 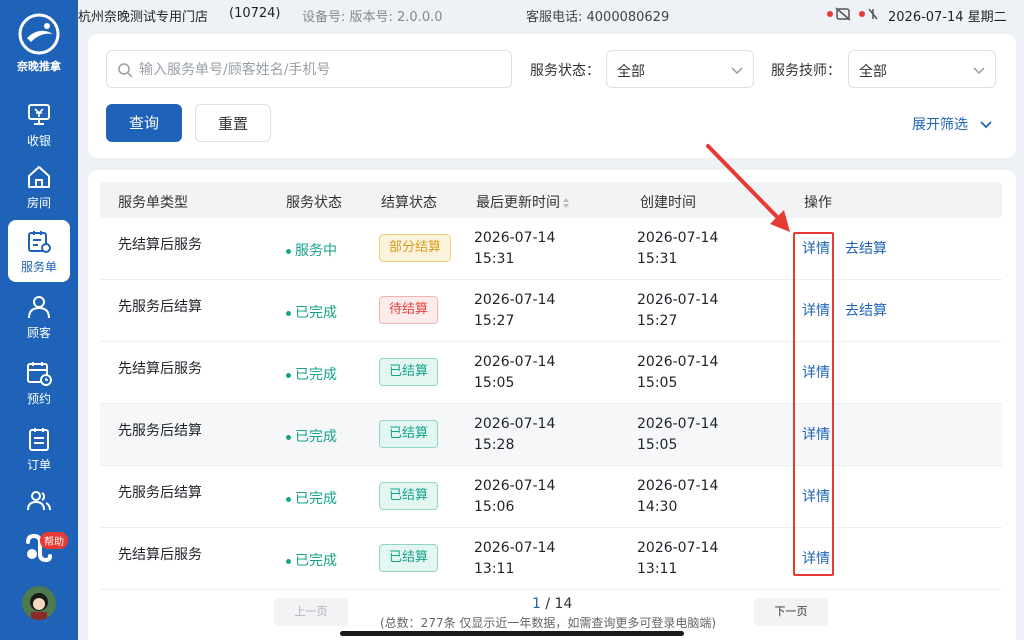 What do you see at coordinates (922, 69) in the screenshot?
I see `tech-select: 全部` at bounding box center [922, 69].